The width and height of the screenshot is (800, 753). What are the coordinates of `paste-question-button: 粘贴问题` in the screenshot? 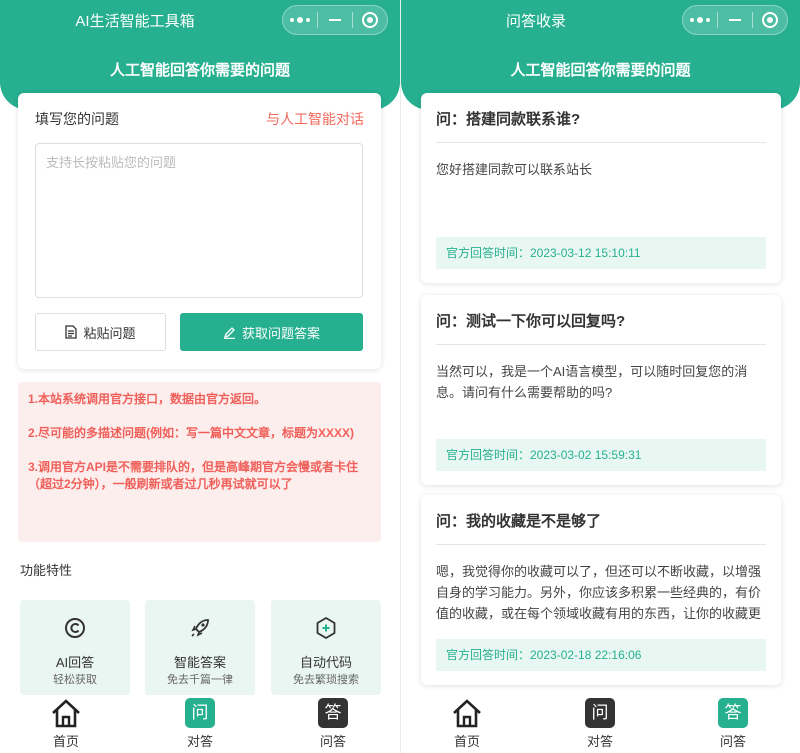 It's located at (100, 332).